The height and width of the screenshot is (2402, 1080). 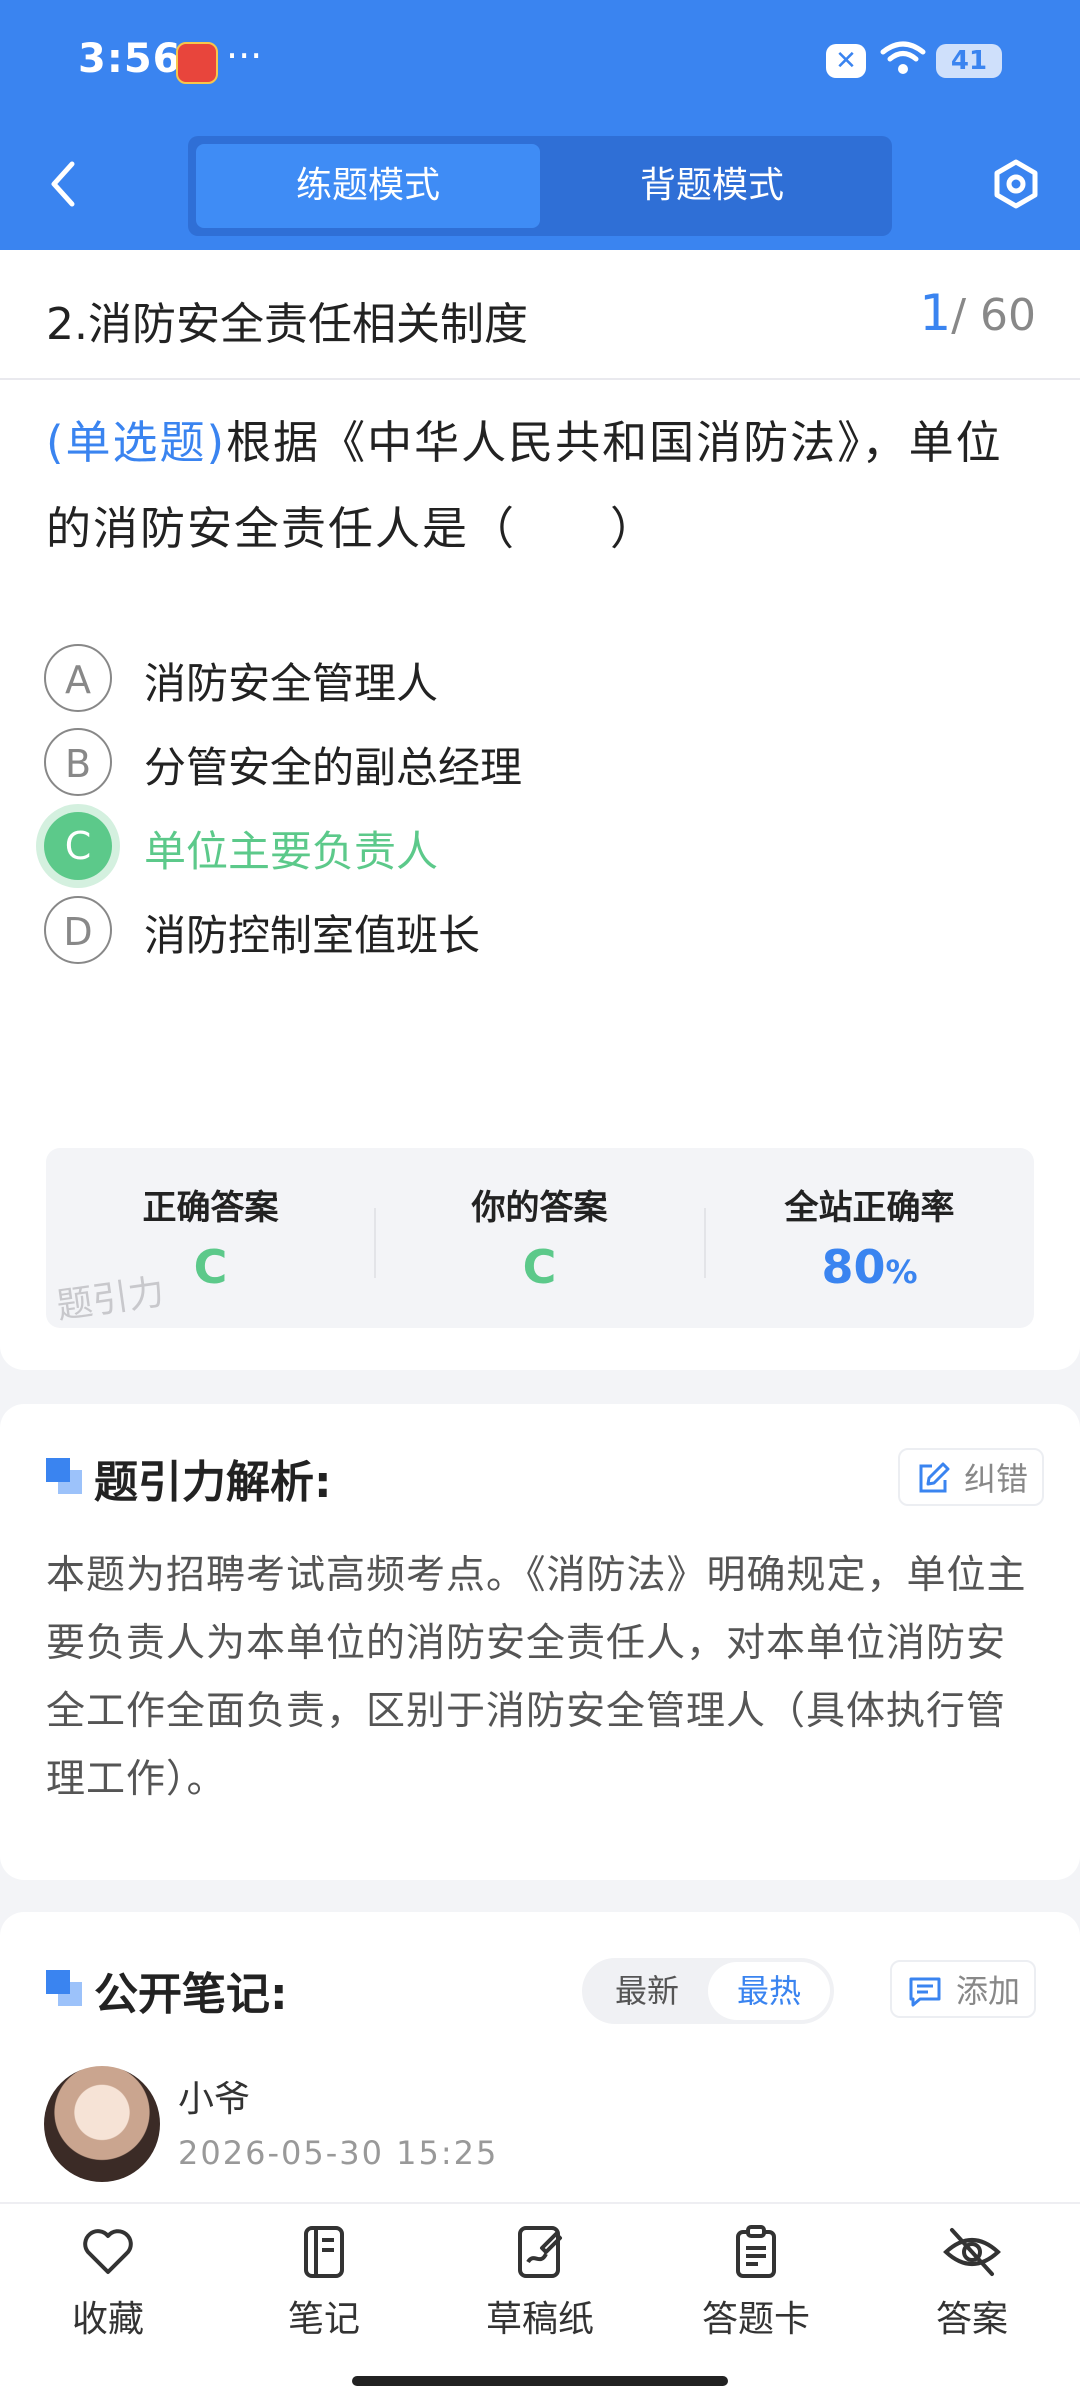 I want to click on mode-switch: 练题模式 背题模式, so click(x=540, y=186).